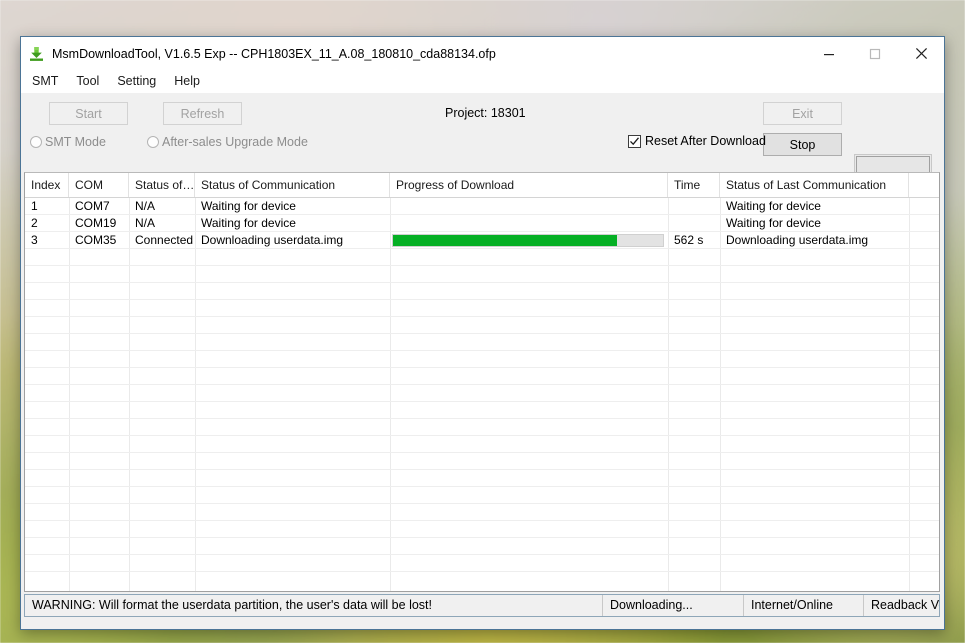 This screenshot has width=965, height=643. I want to click on refresh-button: Refresh, so click(202, 113).